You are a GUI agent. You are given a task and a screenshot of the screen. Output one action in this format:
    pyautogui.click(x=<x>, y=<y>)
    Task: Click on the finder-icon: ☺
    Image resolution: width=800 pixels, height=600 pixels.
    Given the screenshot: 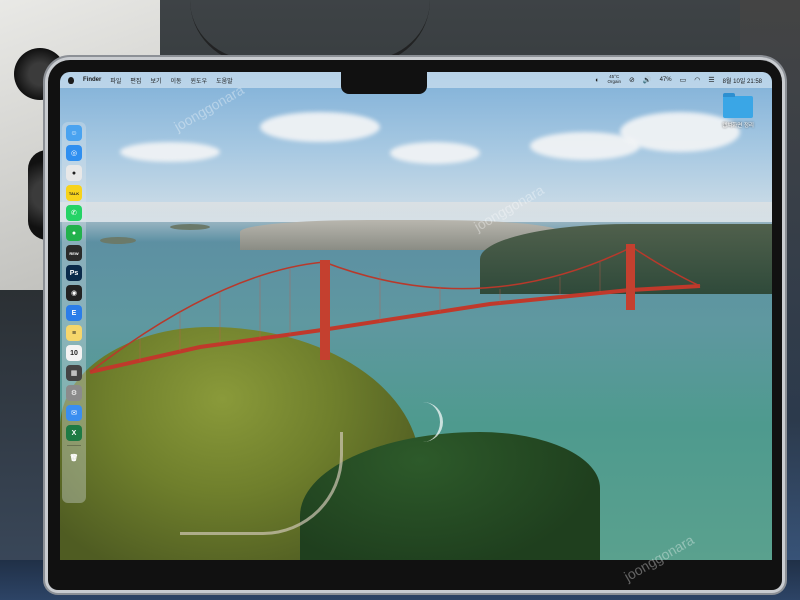 What is the action you would take?
    pyautogui.click(x=74, y=133)
    